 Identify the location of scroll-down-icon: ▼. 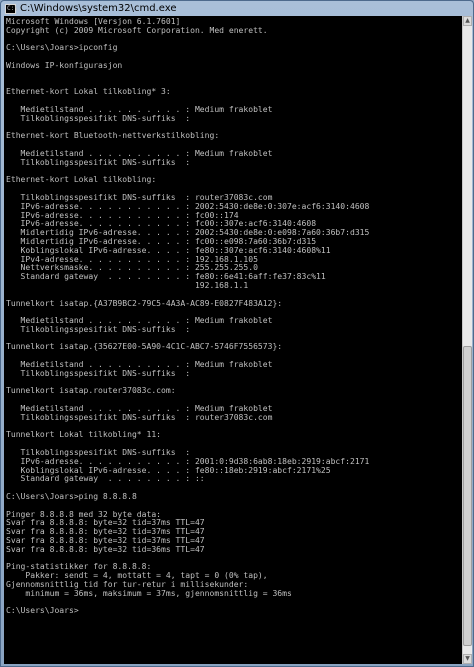
(467, 659).